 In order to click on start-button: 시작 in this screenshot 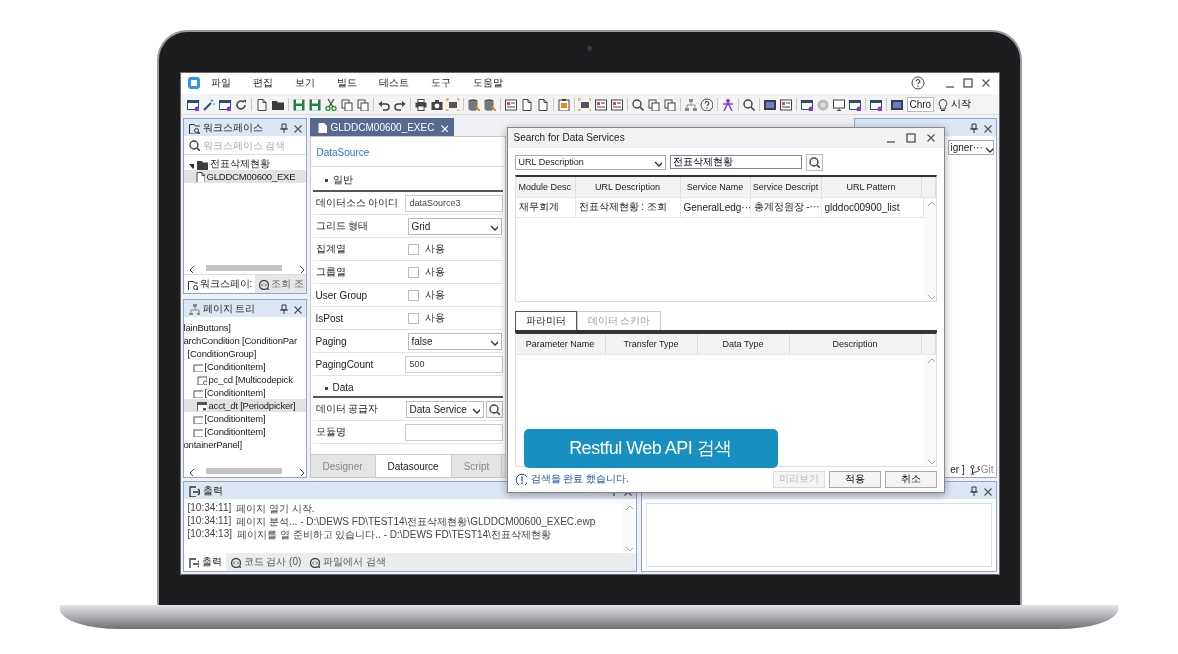, I will do `click(954, 104)`.